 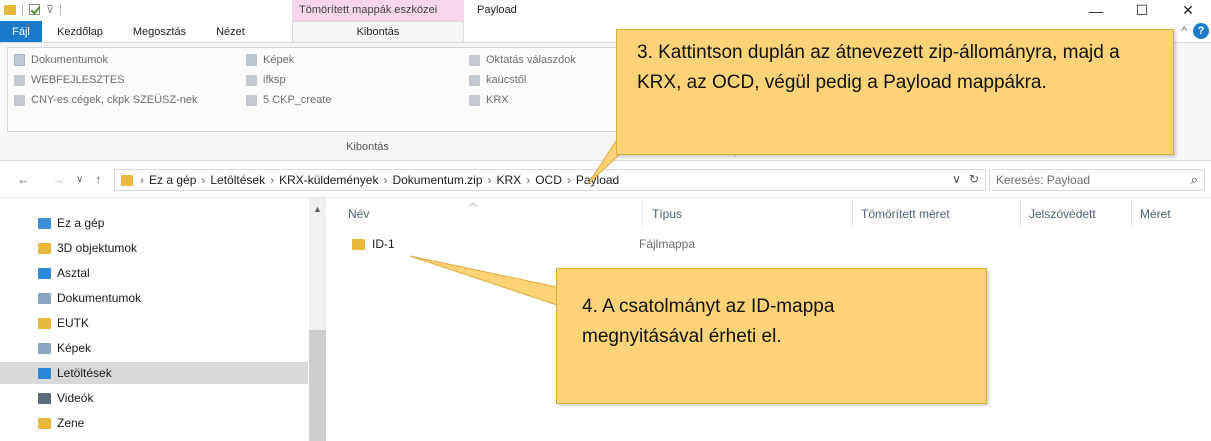 What do you see at coordinates (378, 10) in the screenshot?
I see `context-tab-header: Tömörített mappák eszközei` at bounding box center [378, 10].